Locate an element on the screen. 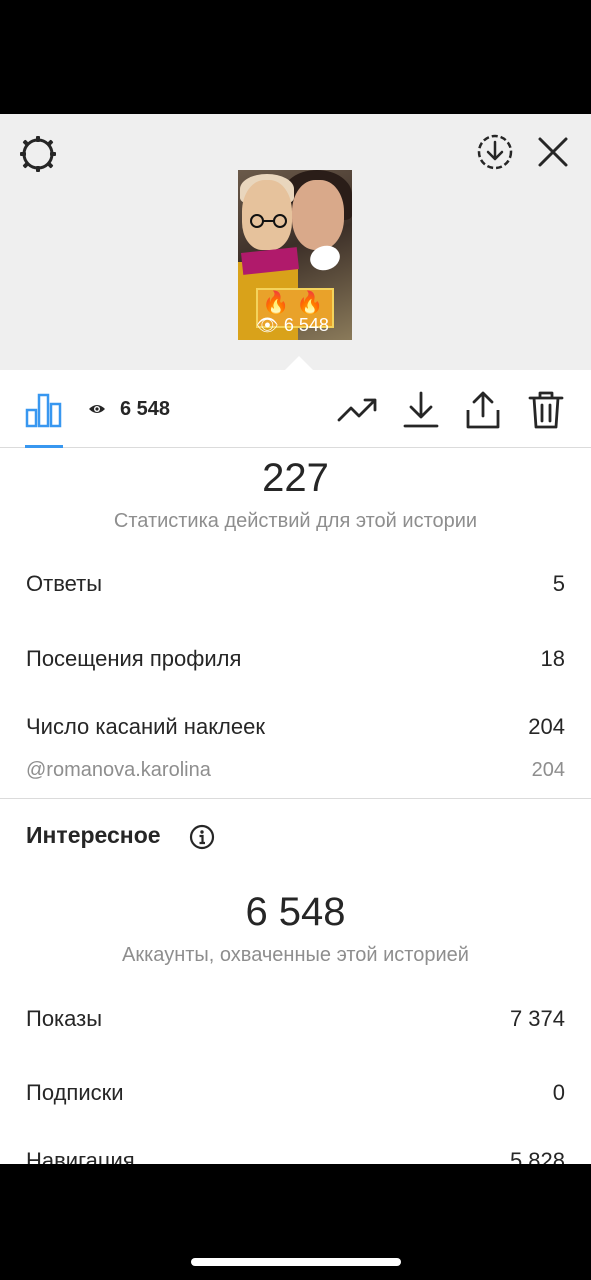  actions-caption: Статистика действий для этой истории is located at coordinates (295, 521).